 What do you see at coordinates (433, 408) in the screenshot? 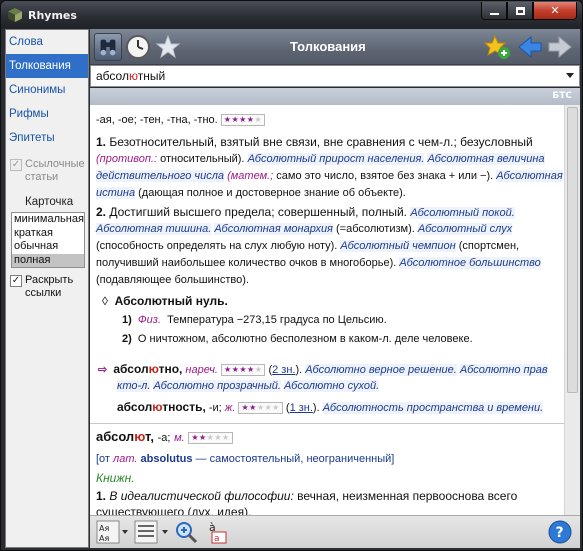
I see `example: Абсолютность пространства и времени.` at bounding box center [433, 408].